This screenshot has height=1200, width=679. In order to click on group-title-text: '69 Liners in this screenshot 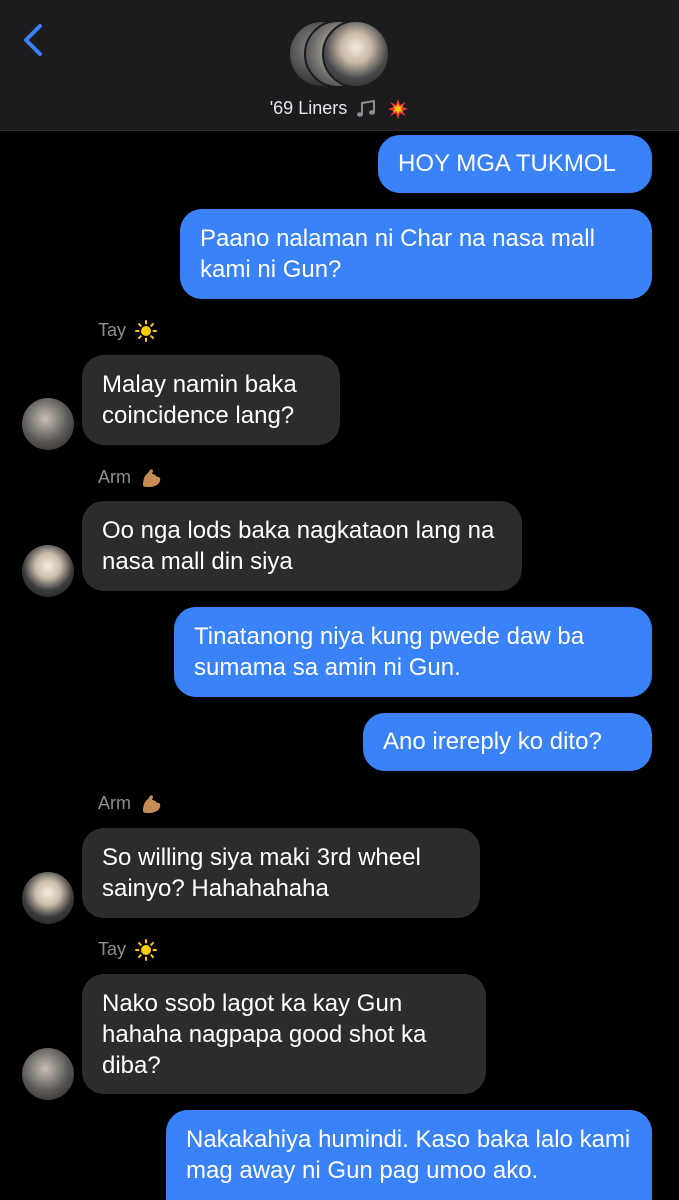, I will do `click(308, 108)`.